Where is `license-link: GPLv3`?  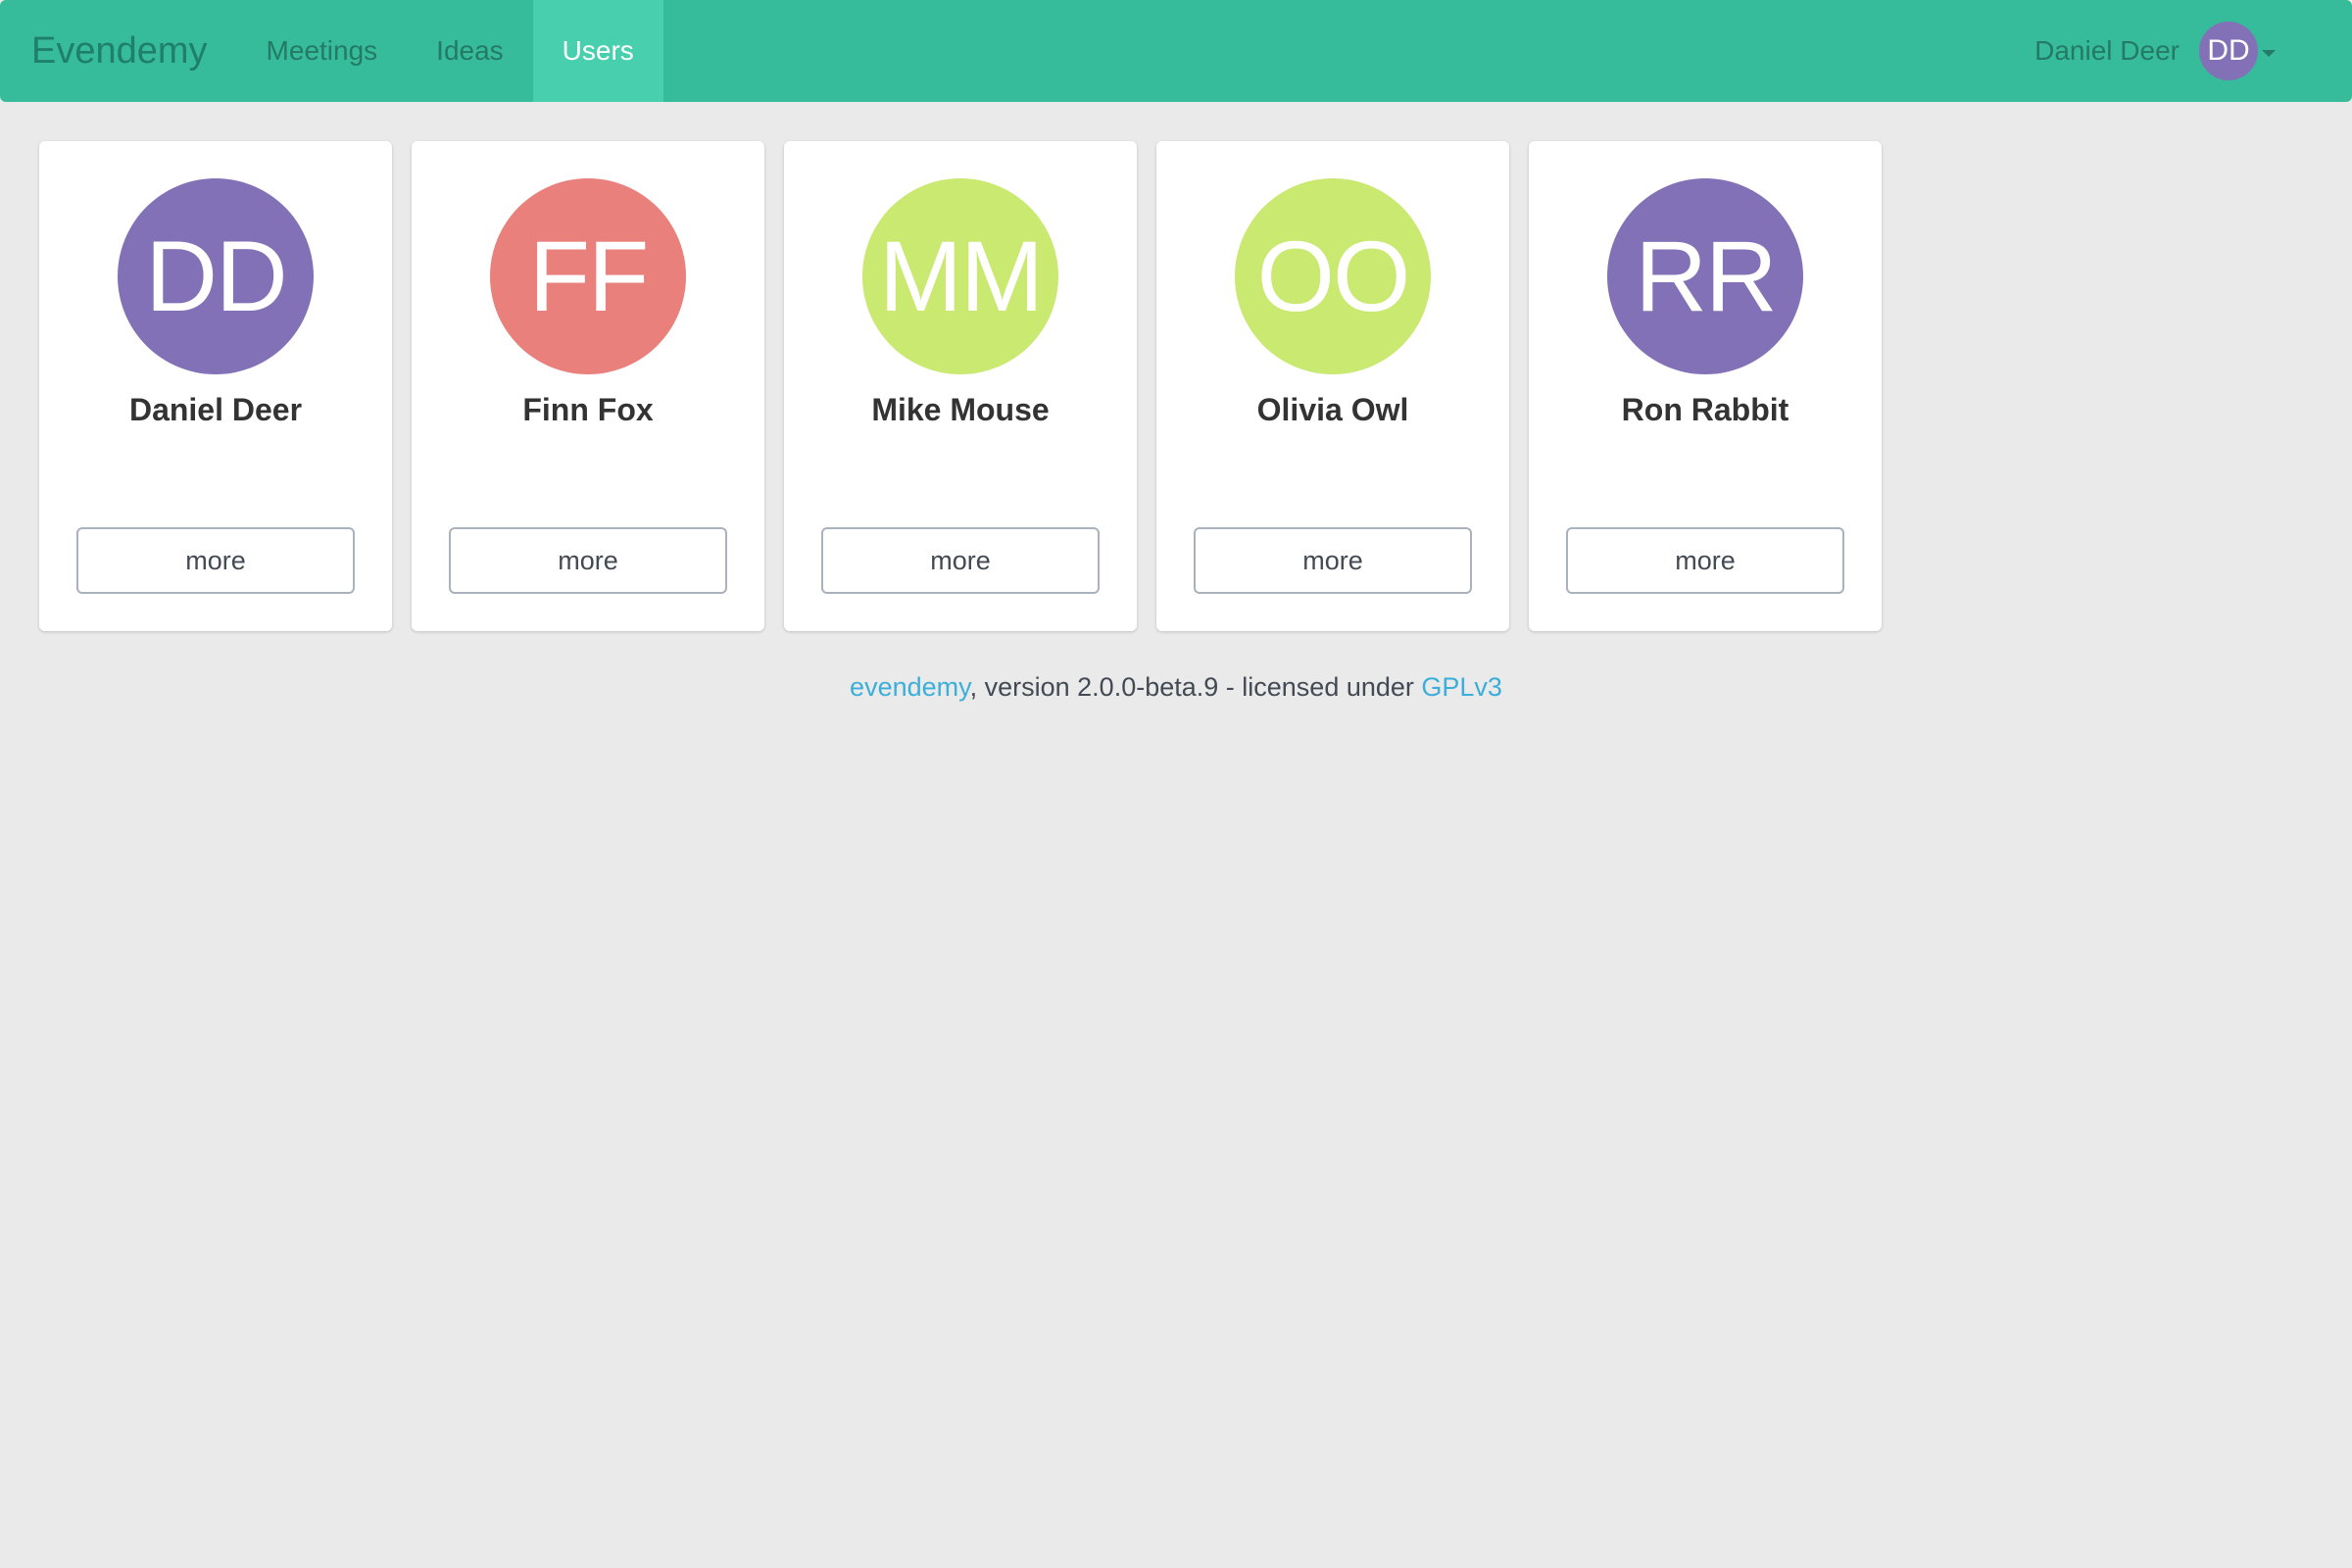 license-link: GPLv3 is located at coordinates (1461, 687).